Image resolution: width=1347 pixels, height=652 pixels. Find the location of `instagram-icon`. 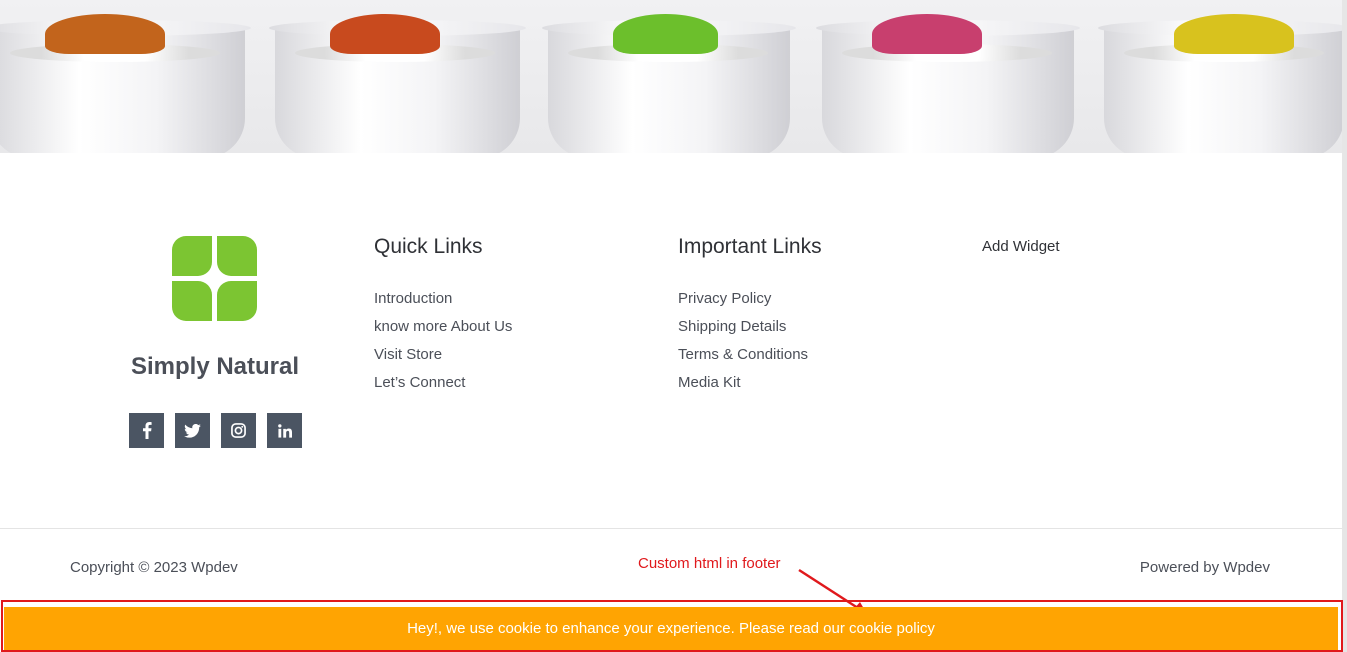

instagram-icon is located at coordinates (238, 430).